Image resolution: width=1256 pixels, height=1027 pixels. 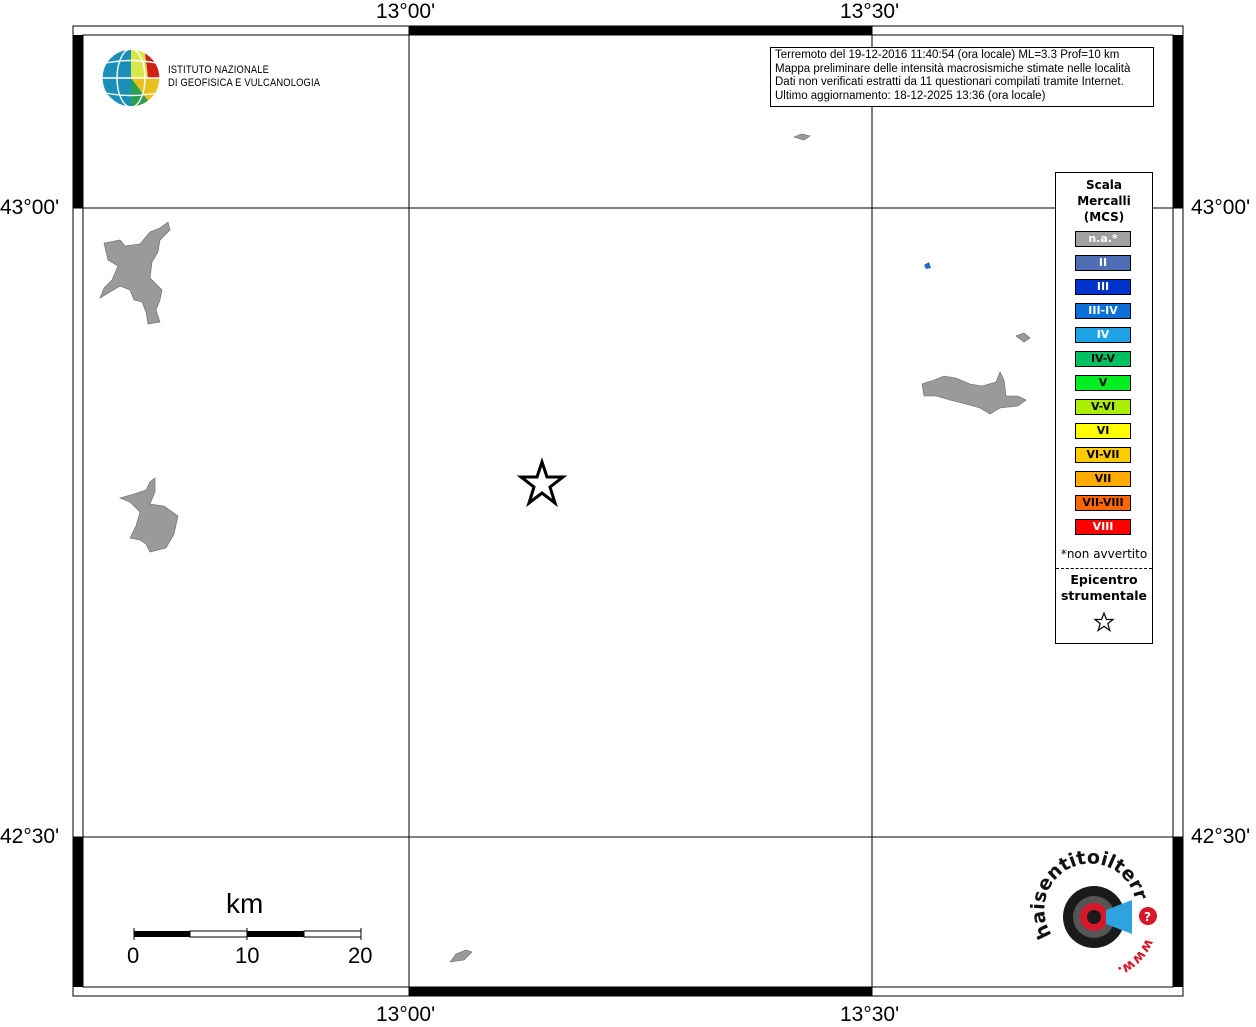 I want to click on legend-note: *non avvertito, so click(x=1104, y=554).